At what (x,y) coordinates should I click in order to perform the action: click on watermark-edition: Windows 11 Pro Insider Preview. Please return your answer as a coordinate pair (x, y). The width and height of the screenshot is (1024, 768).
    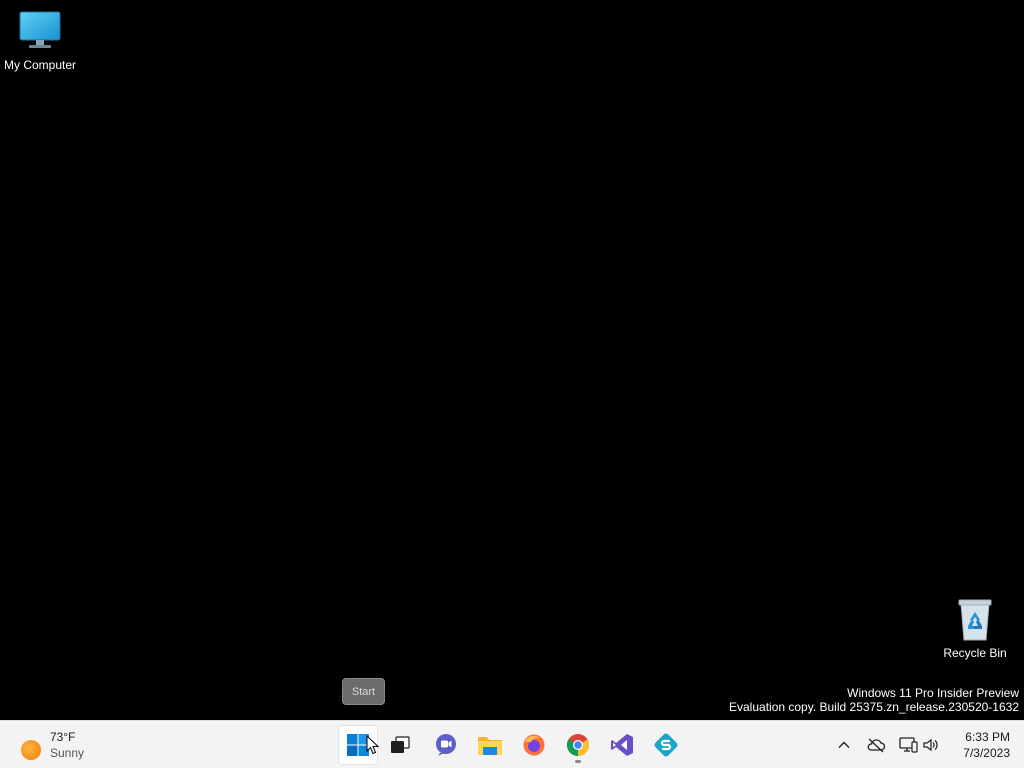
    Looking at the image, I should click on (933, 693).